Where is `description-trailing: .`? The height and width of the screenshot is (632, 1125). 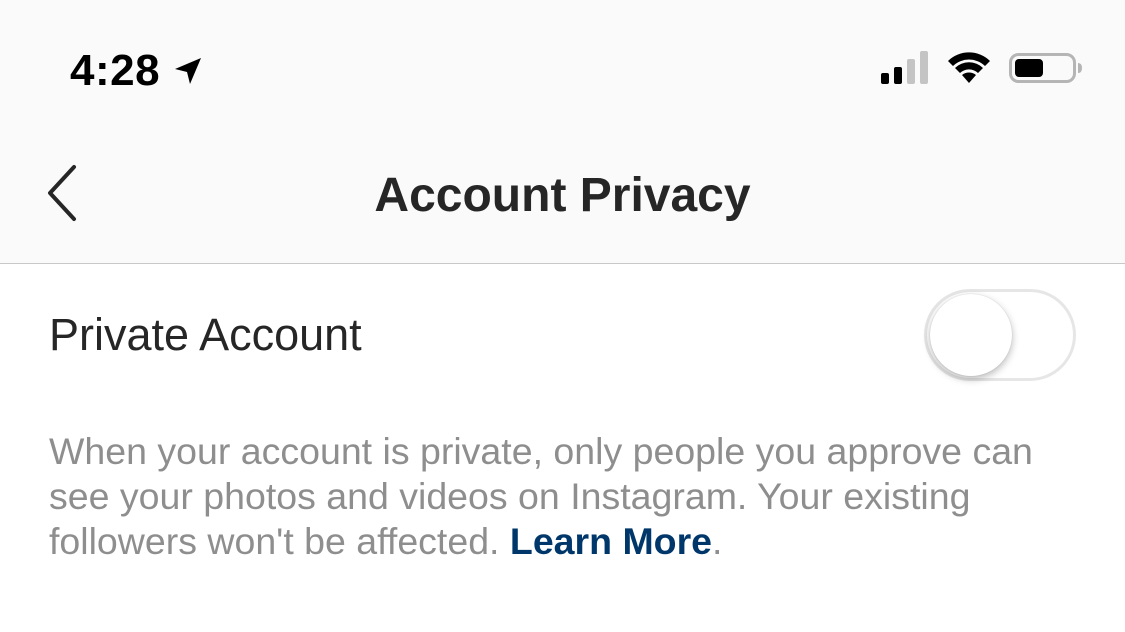
description-trailing: . is located at coordinates (717, 541).